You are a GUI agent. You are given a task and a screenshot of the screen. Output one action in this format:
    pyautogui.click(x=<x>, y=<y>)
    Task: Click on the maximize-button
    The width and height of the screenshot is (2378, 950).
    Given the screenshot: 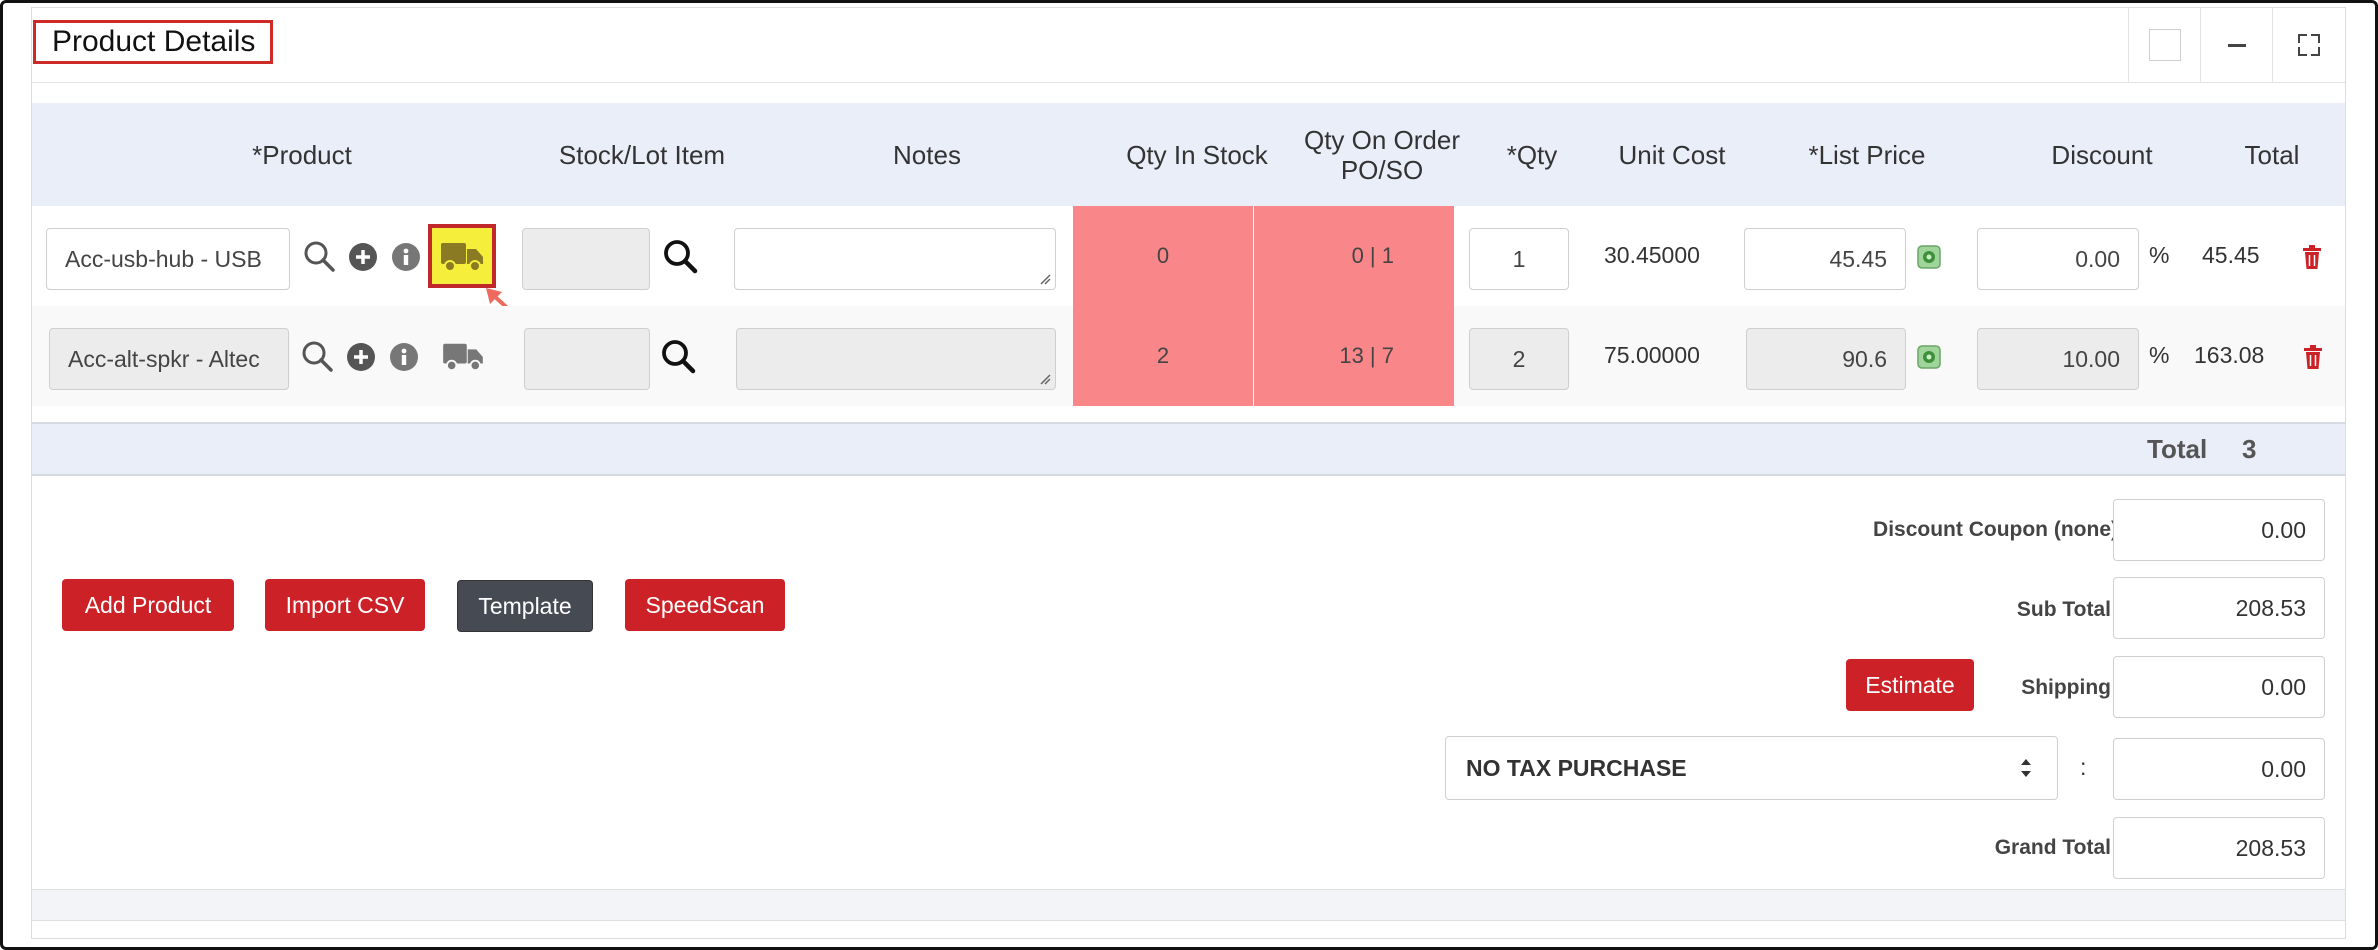 What is the action you would take?
    pyautogui.click(x=2308, y=45)
    